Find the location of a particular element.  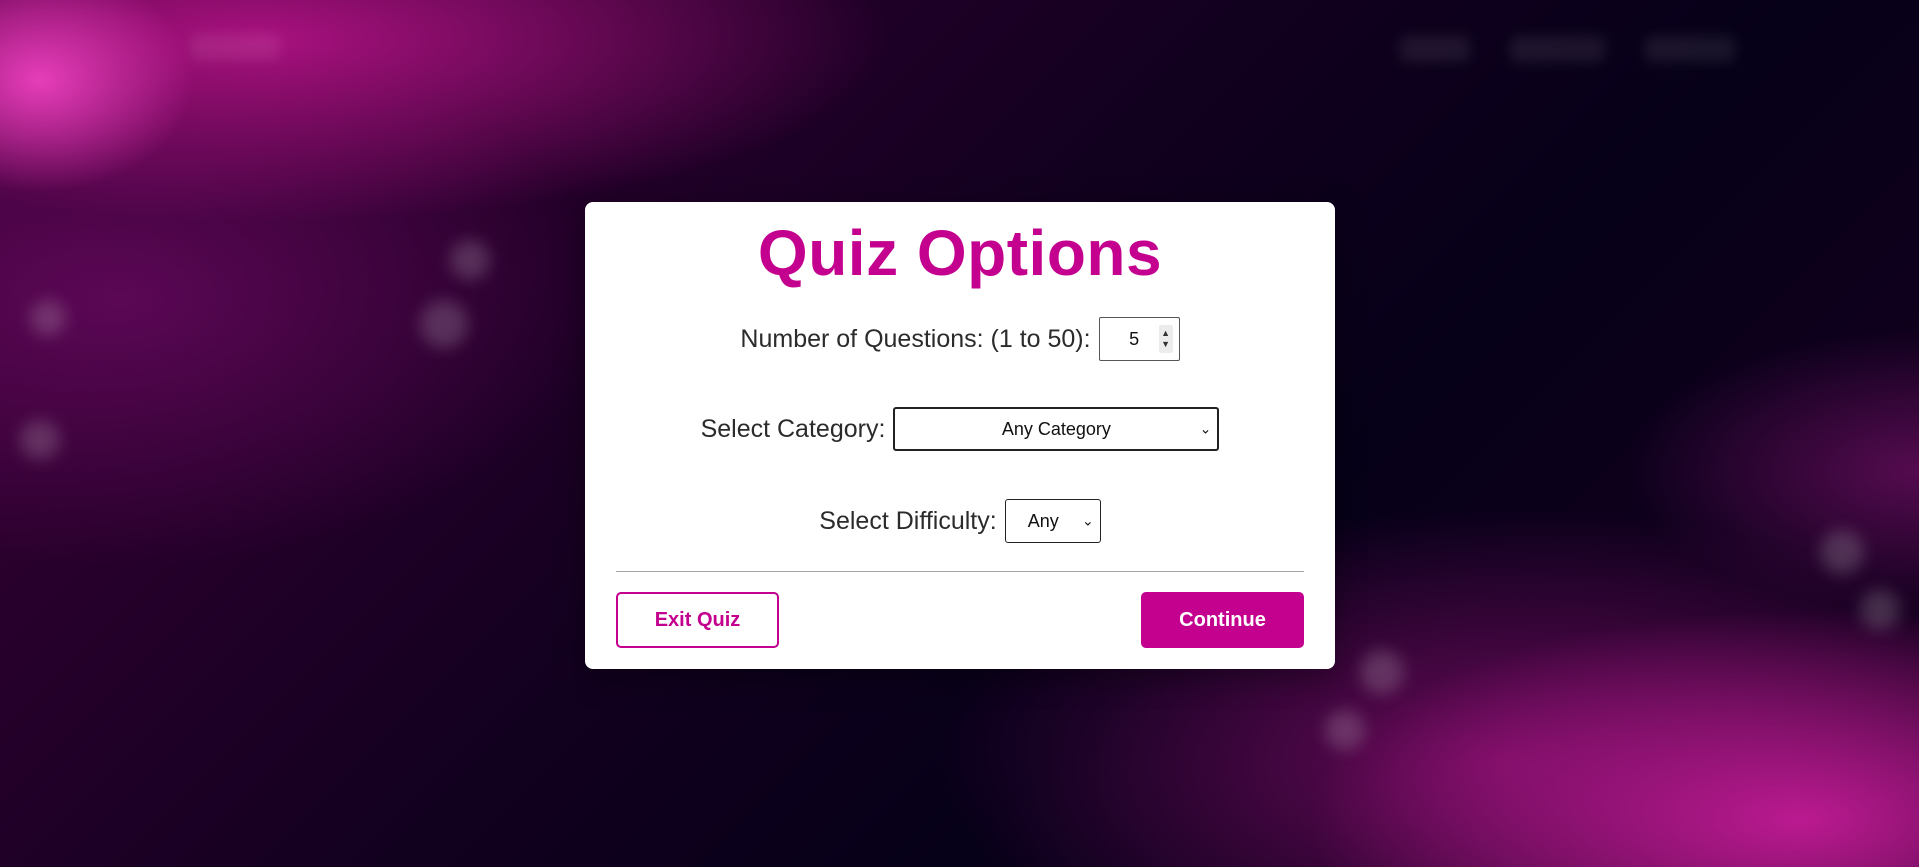

questions-number-input: 5 ▲ ▼ is located at coordinates (1139, 339).